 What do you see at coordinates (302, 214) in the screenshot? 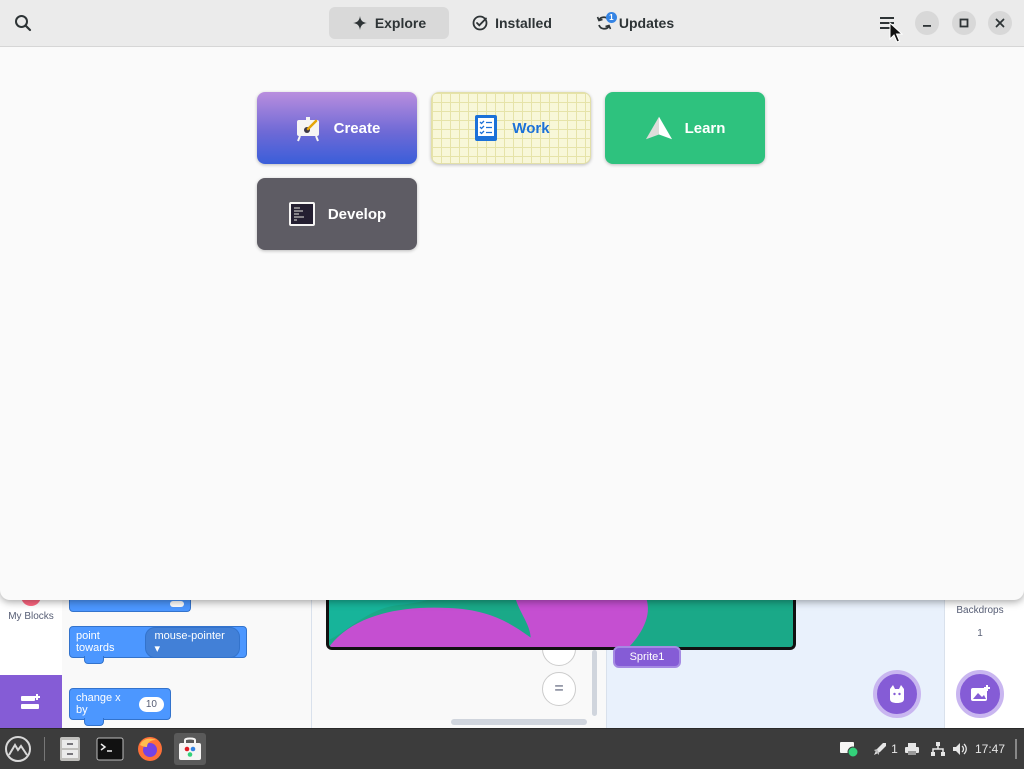
I see `terminal-icon` at bounding box center [302, 214].